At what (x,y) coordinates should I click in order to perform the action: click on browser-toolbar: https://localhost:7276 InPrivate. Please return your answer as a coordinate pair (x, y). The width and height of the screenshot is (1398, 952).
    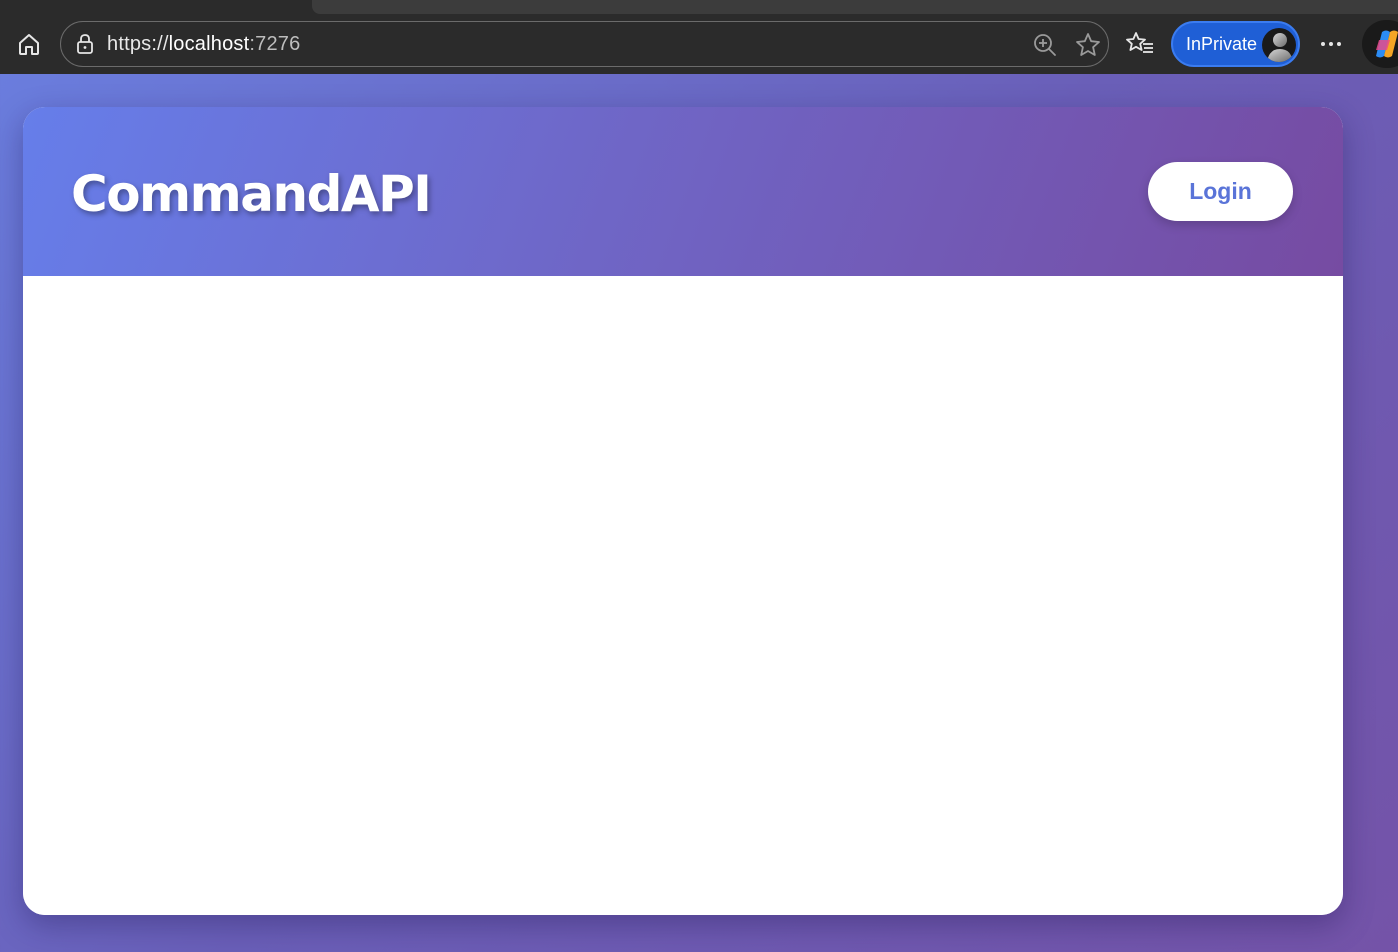
    Looking at the image, I should click on (699, 37).